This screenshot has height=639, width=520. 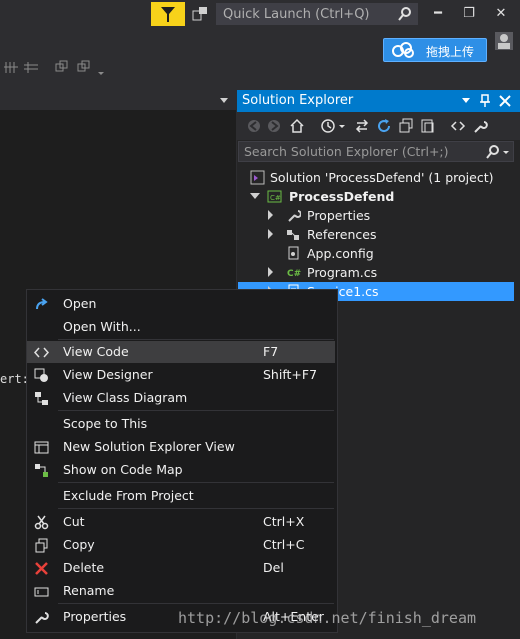 I want to click on menu-item-label: Show on Code Map, so click(x=123, y=469).